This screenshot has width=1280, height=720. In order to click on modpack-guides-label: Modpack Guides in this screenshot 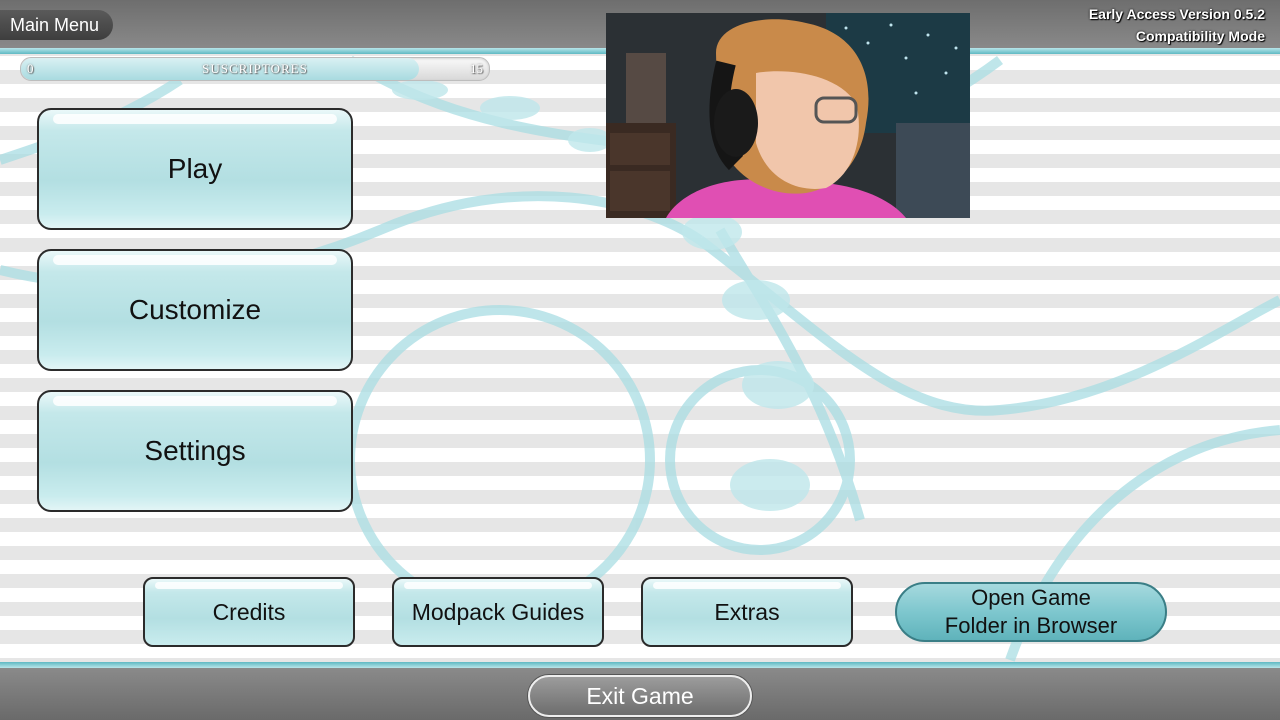, I will do `click(498, 611)`.